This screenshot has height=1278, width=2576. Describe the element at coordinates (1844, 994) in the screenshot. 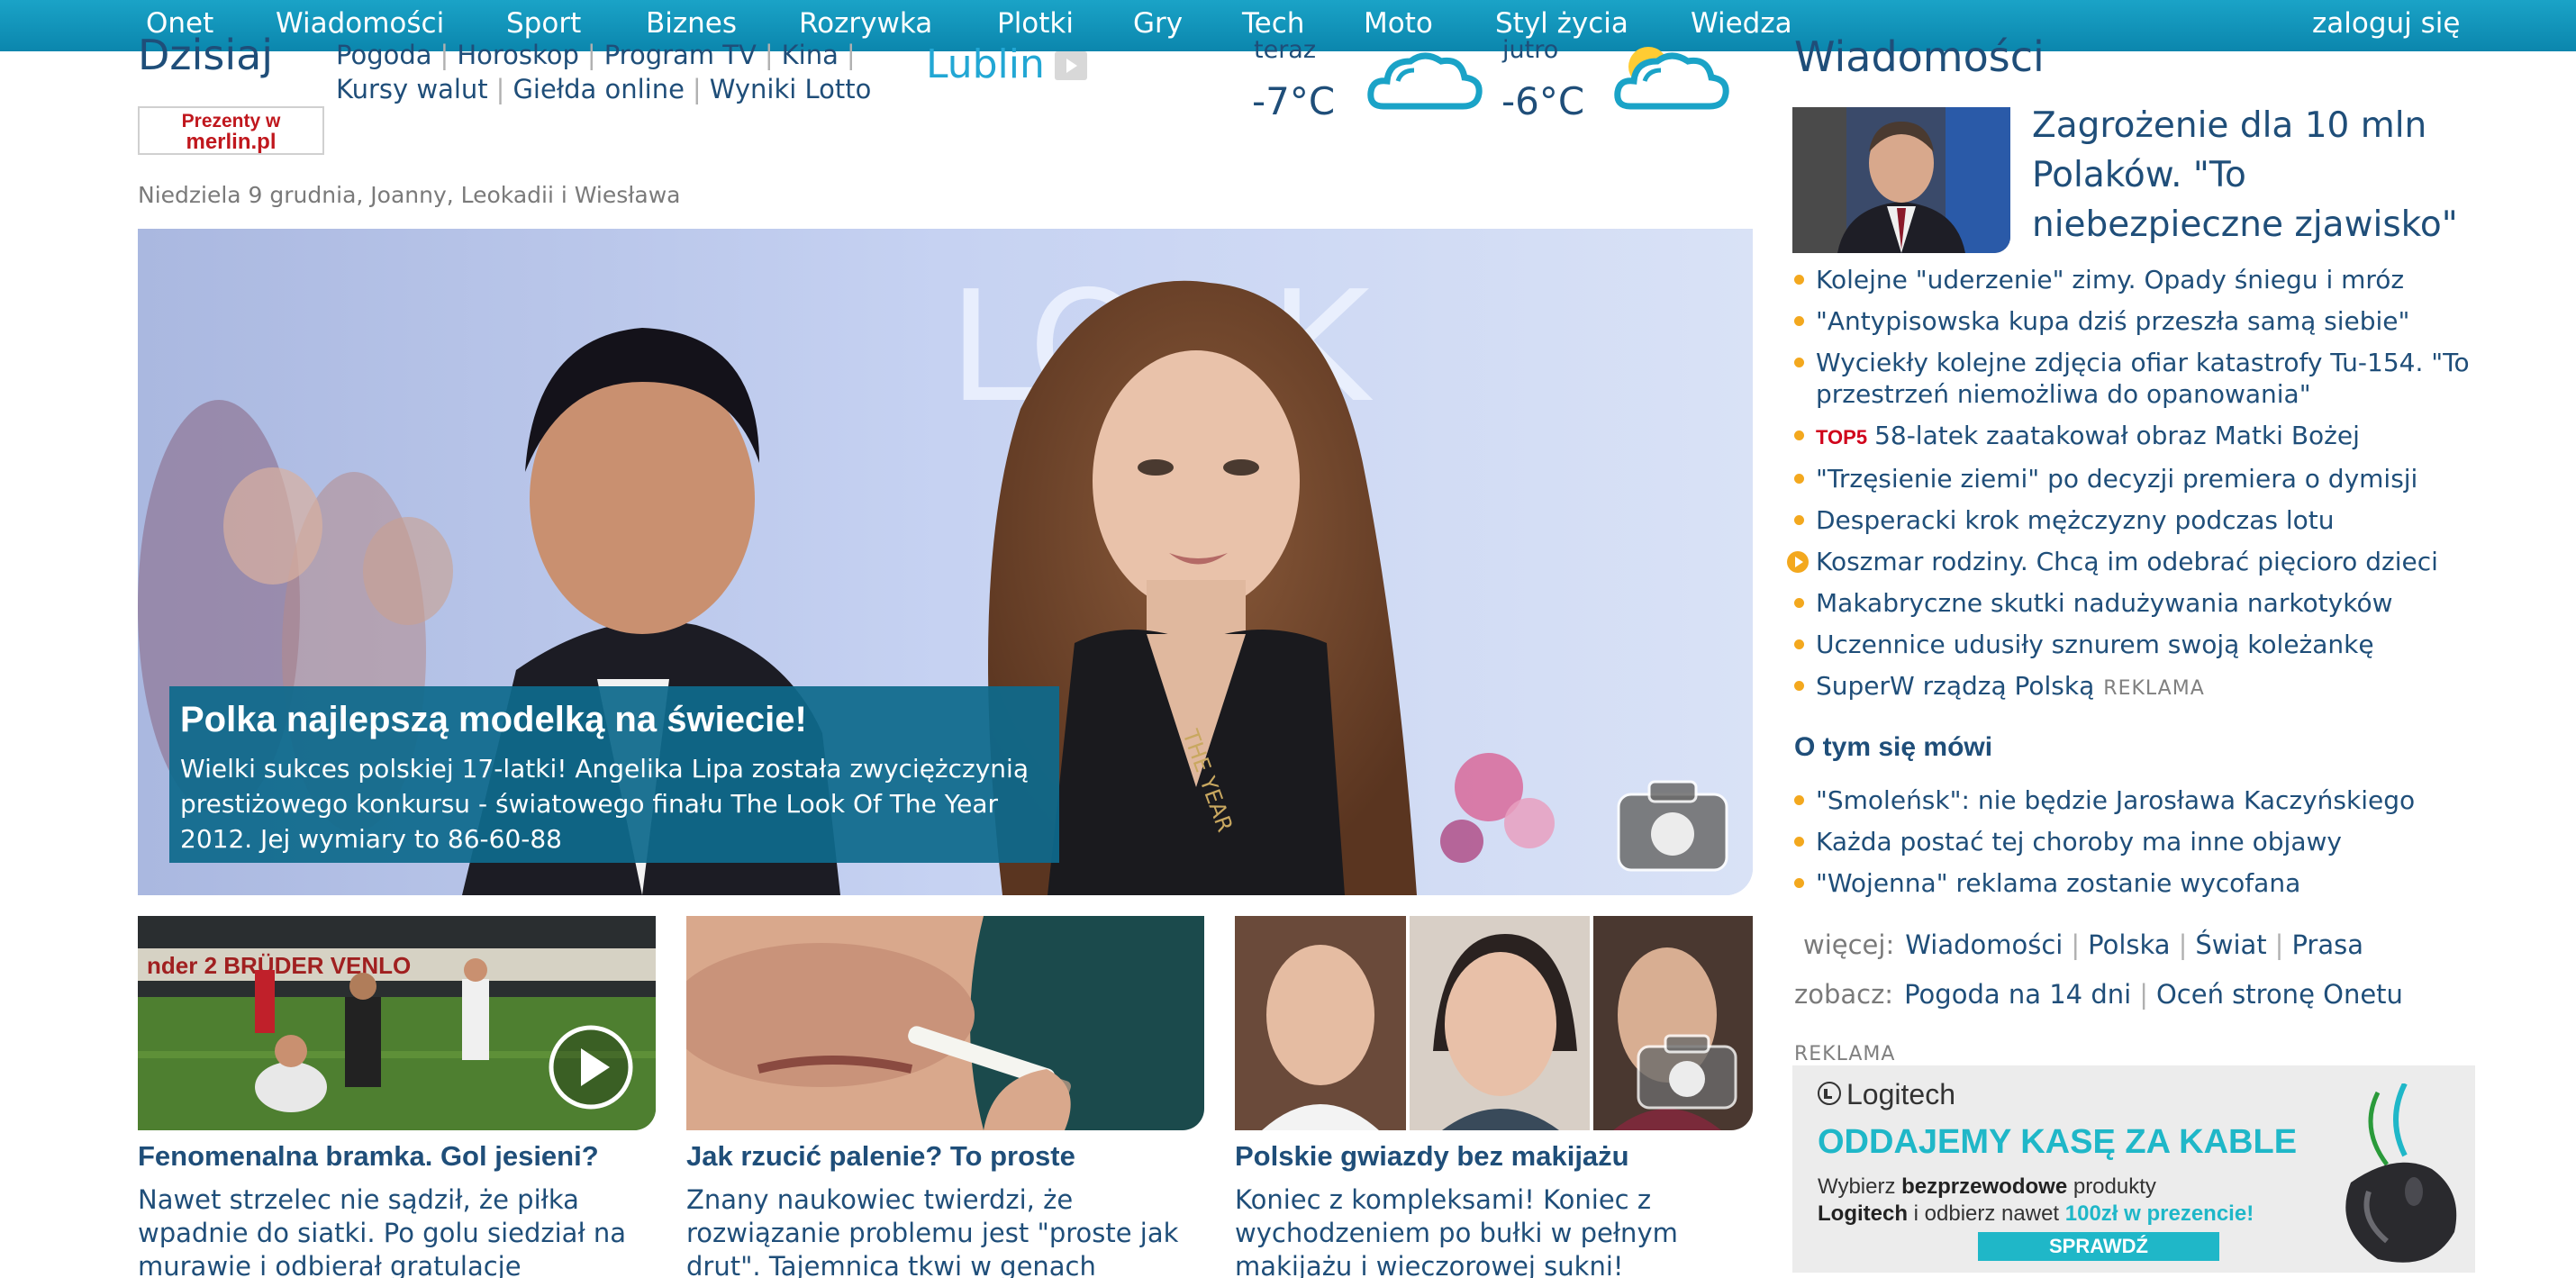

I see `see-label: zobacz:` at that location.